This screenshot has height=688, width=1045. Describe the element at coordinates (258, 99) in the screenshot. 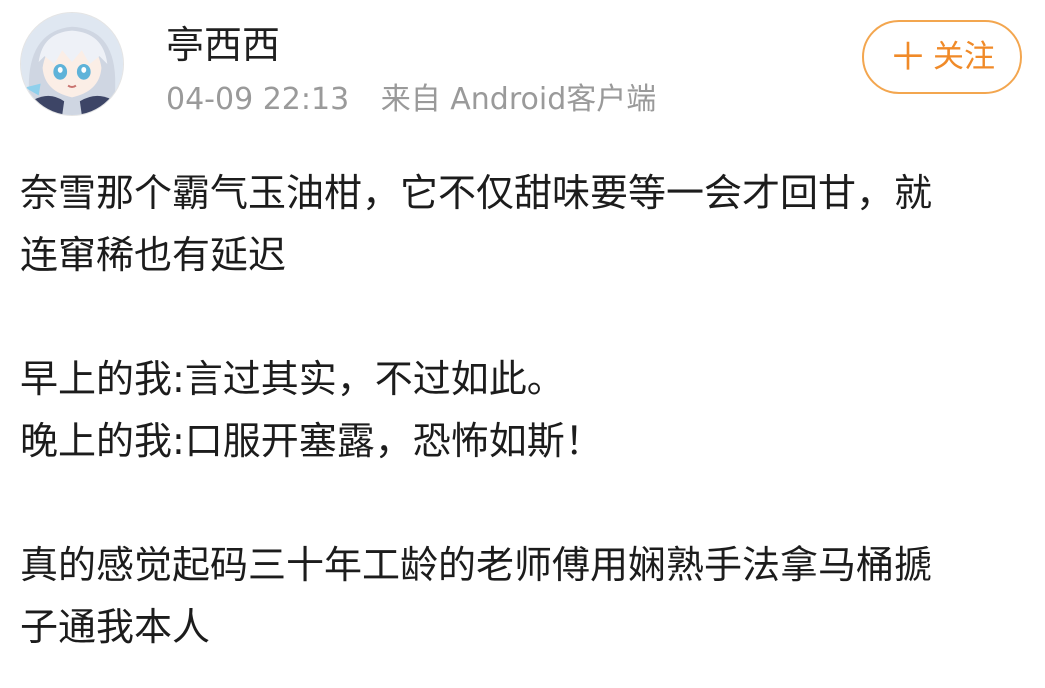

I see `post-time: 04-09 22:13` at that location.